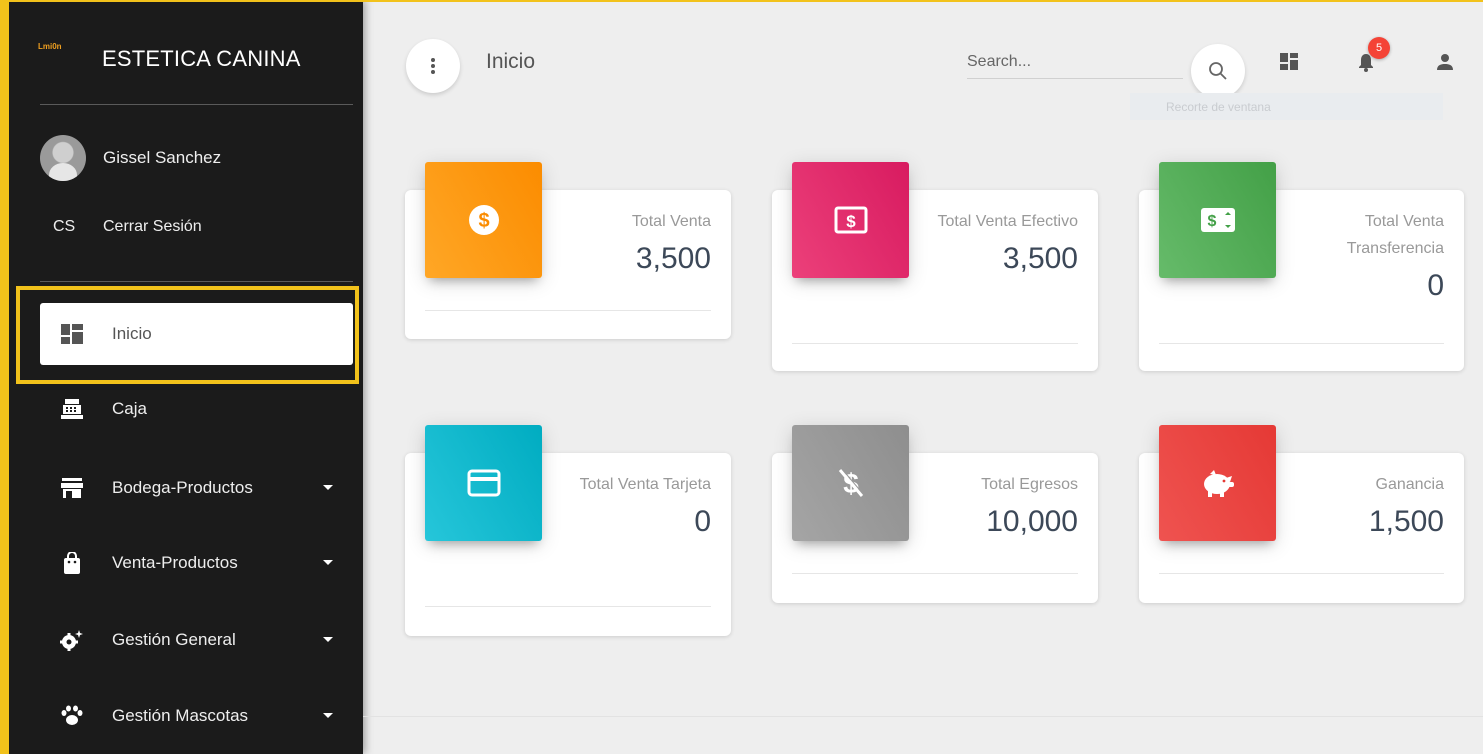 This screenshot has height=754, width=1483. What do you see at coordinates (196, 334) in the screenshot?
I see `sidebar-item-inicio: Inicio` at bounding box center [196, 334].